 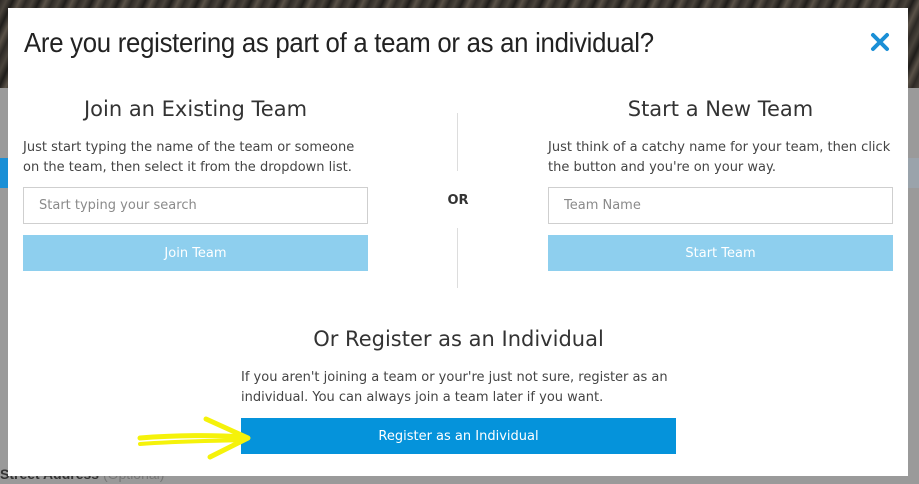 I want to click on annotation-arrow-icon, so click(x=194, y=438).